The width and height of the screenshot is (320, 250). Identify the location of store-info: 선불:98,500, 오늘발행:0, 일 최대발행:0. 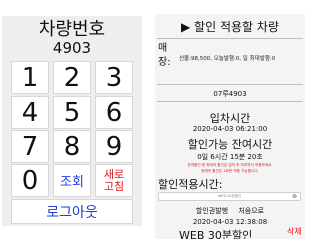
(227, 59).